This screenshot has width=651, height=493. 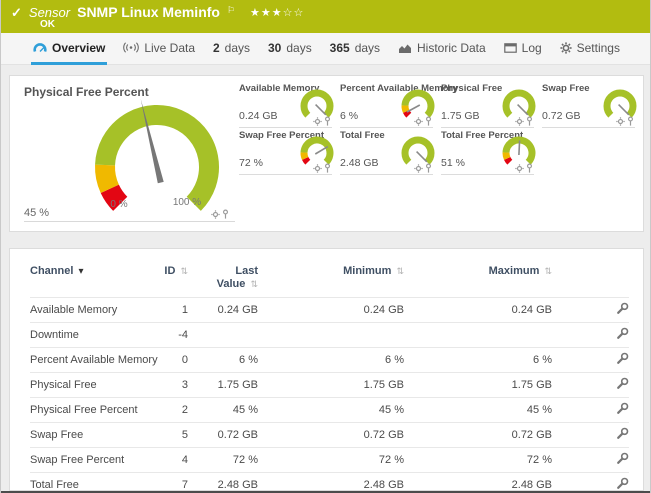 I want to click on cell-id: 2, so click(x=175, y=410).